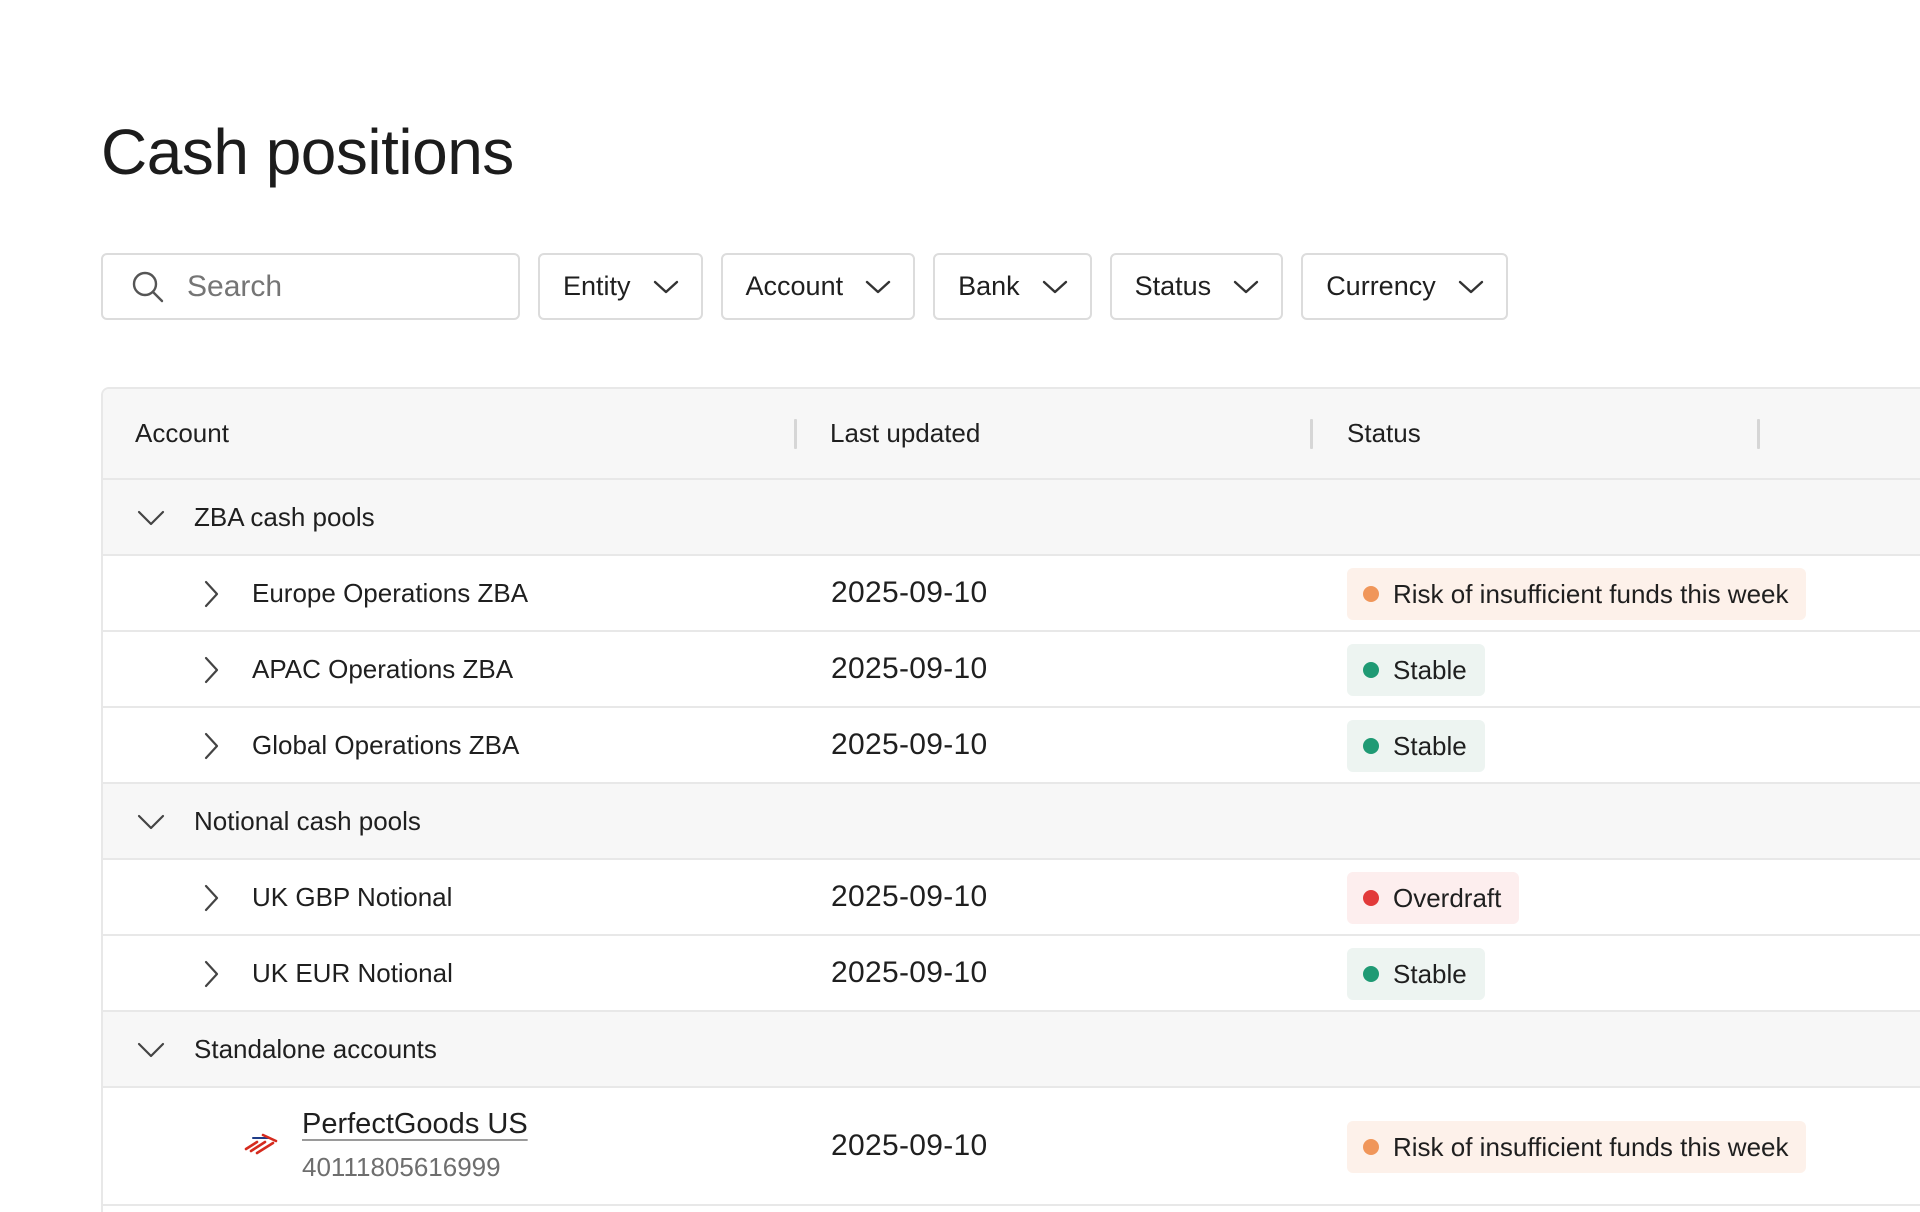  Describe the element at coordinates (1447, 897) in the screenshot. I see `status-text: Overdraft` at that location.